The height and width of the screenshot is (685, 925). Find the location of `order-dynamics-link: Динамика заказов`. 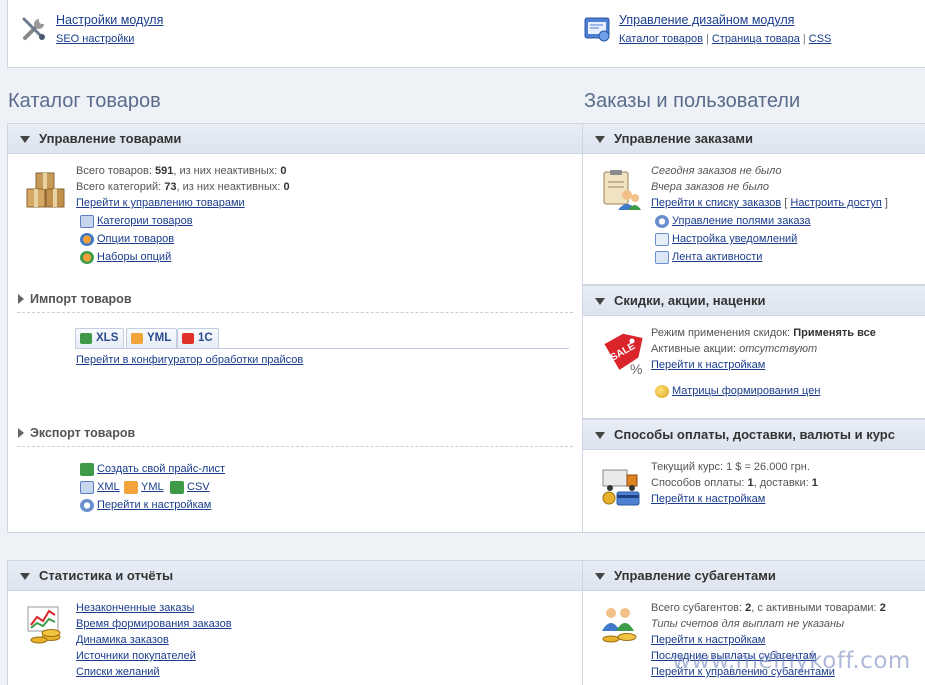

order-dynamics-link: Динамика заказов is located at coordinates (122, 640).